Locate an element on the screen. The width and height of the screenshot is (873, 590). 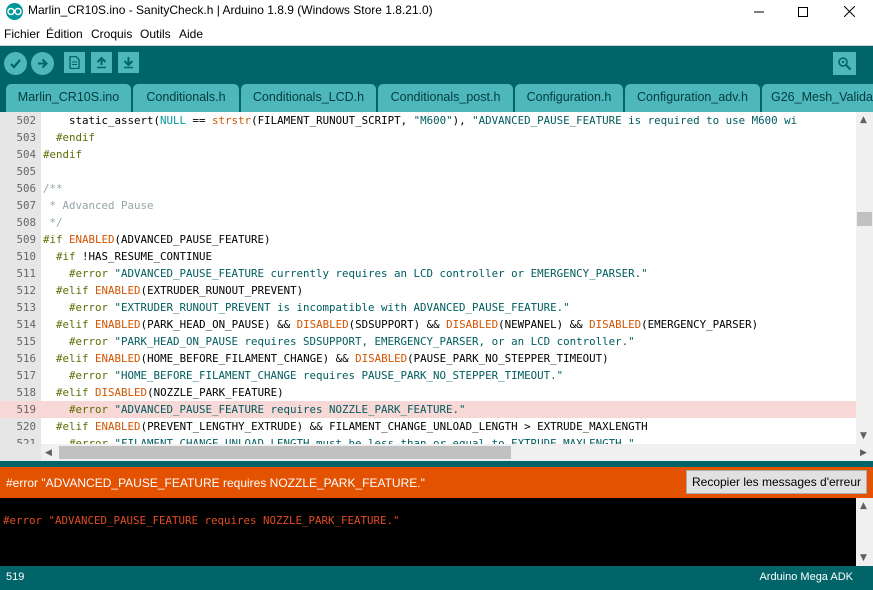
console-scroll-up-icon: ▲ is located at coordinates (863, 506).